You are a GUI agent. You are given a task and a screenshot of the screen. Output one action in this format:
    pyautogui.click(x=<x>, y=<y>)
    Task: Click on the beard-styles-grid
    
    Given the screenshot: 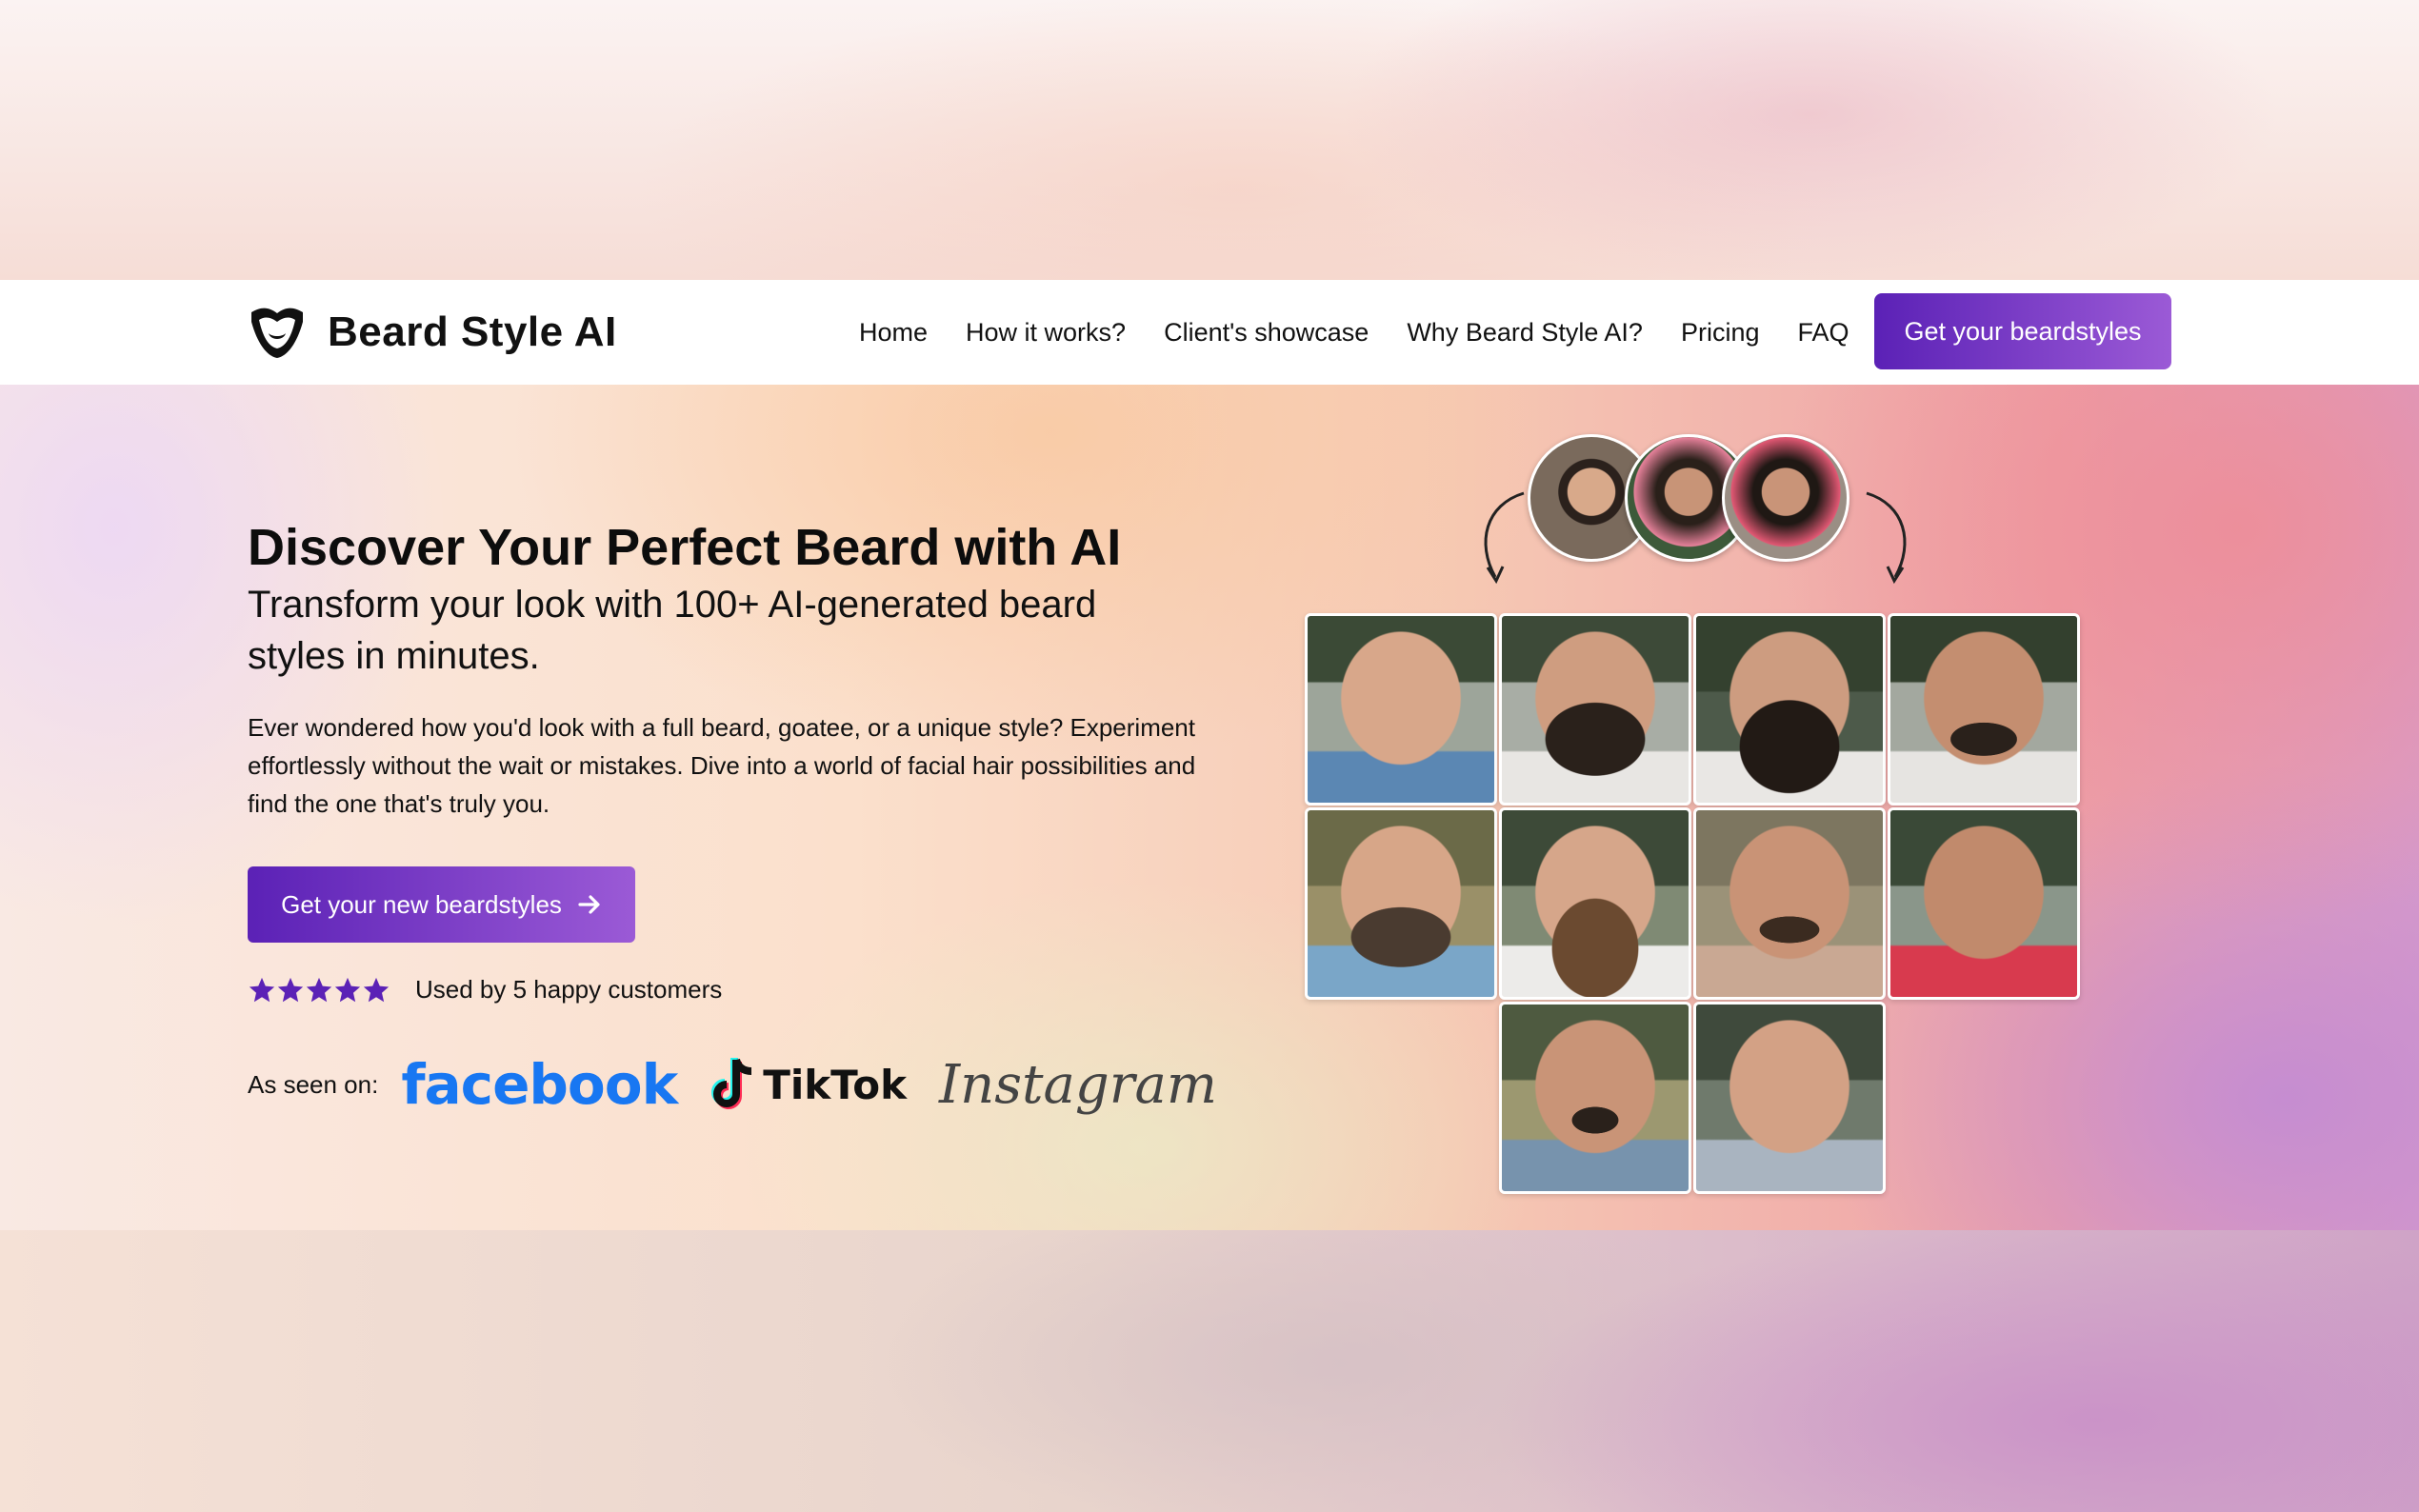 What is the action you would take?
    pyautogui.click(x=1692, y=903)
    